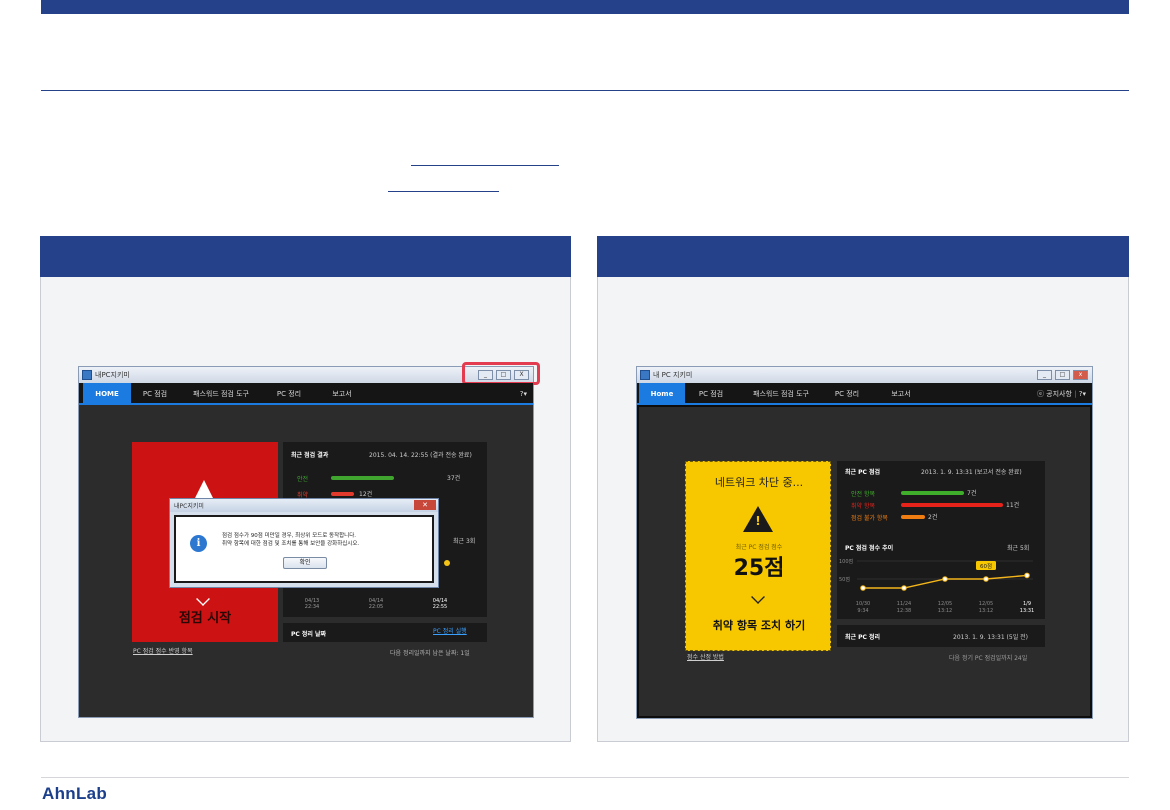 The width and height of the screenshot is (1170, 810). Describe the element at coordinates (107, 394) in the screenshot. I see `tab-home: HOME` at that location.